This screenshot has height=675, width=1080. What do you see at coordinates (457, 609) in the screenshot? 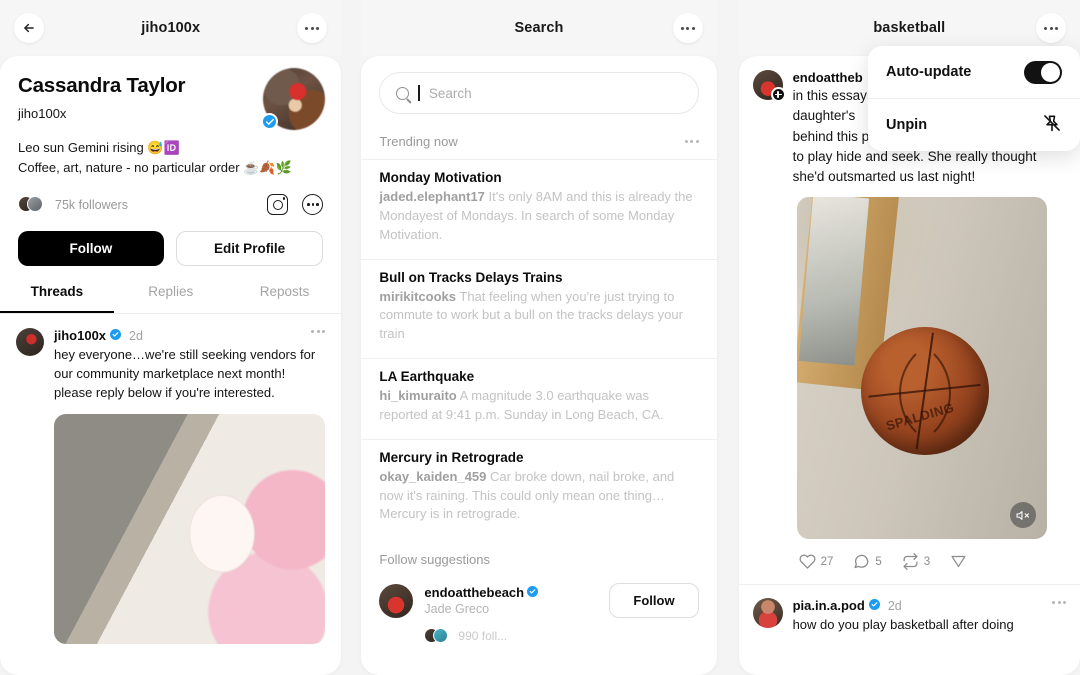
I see `suggestion-name: Jade Greco` at bounding box center [457, 609].